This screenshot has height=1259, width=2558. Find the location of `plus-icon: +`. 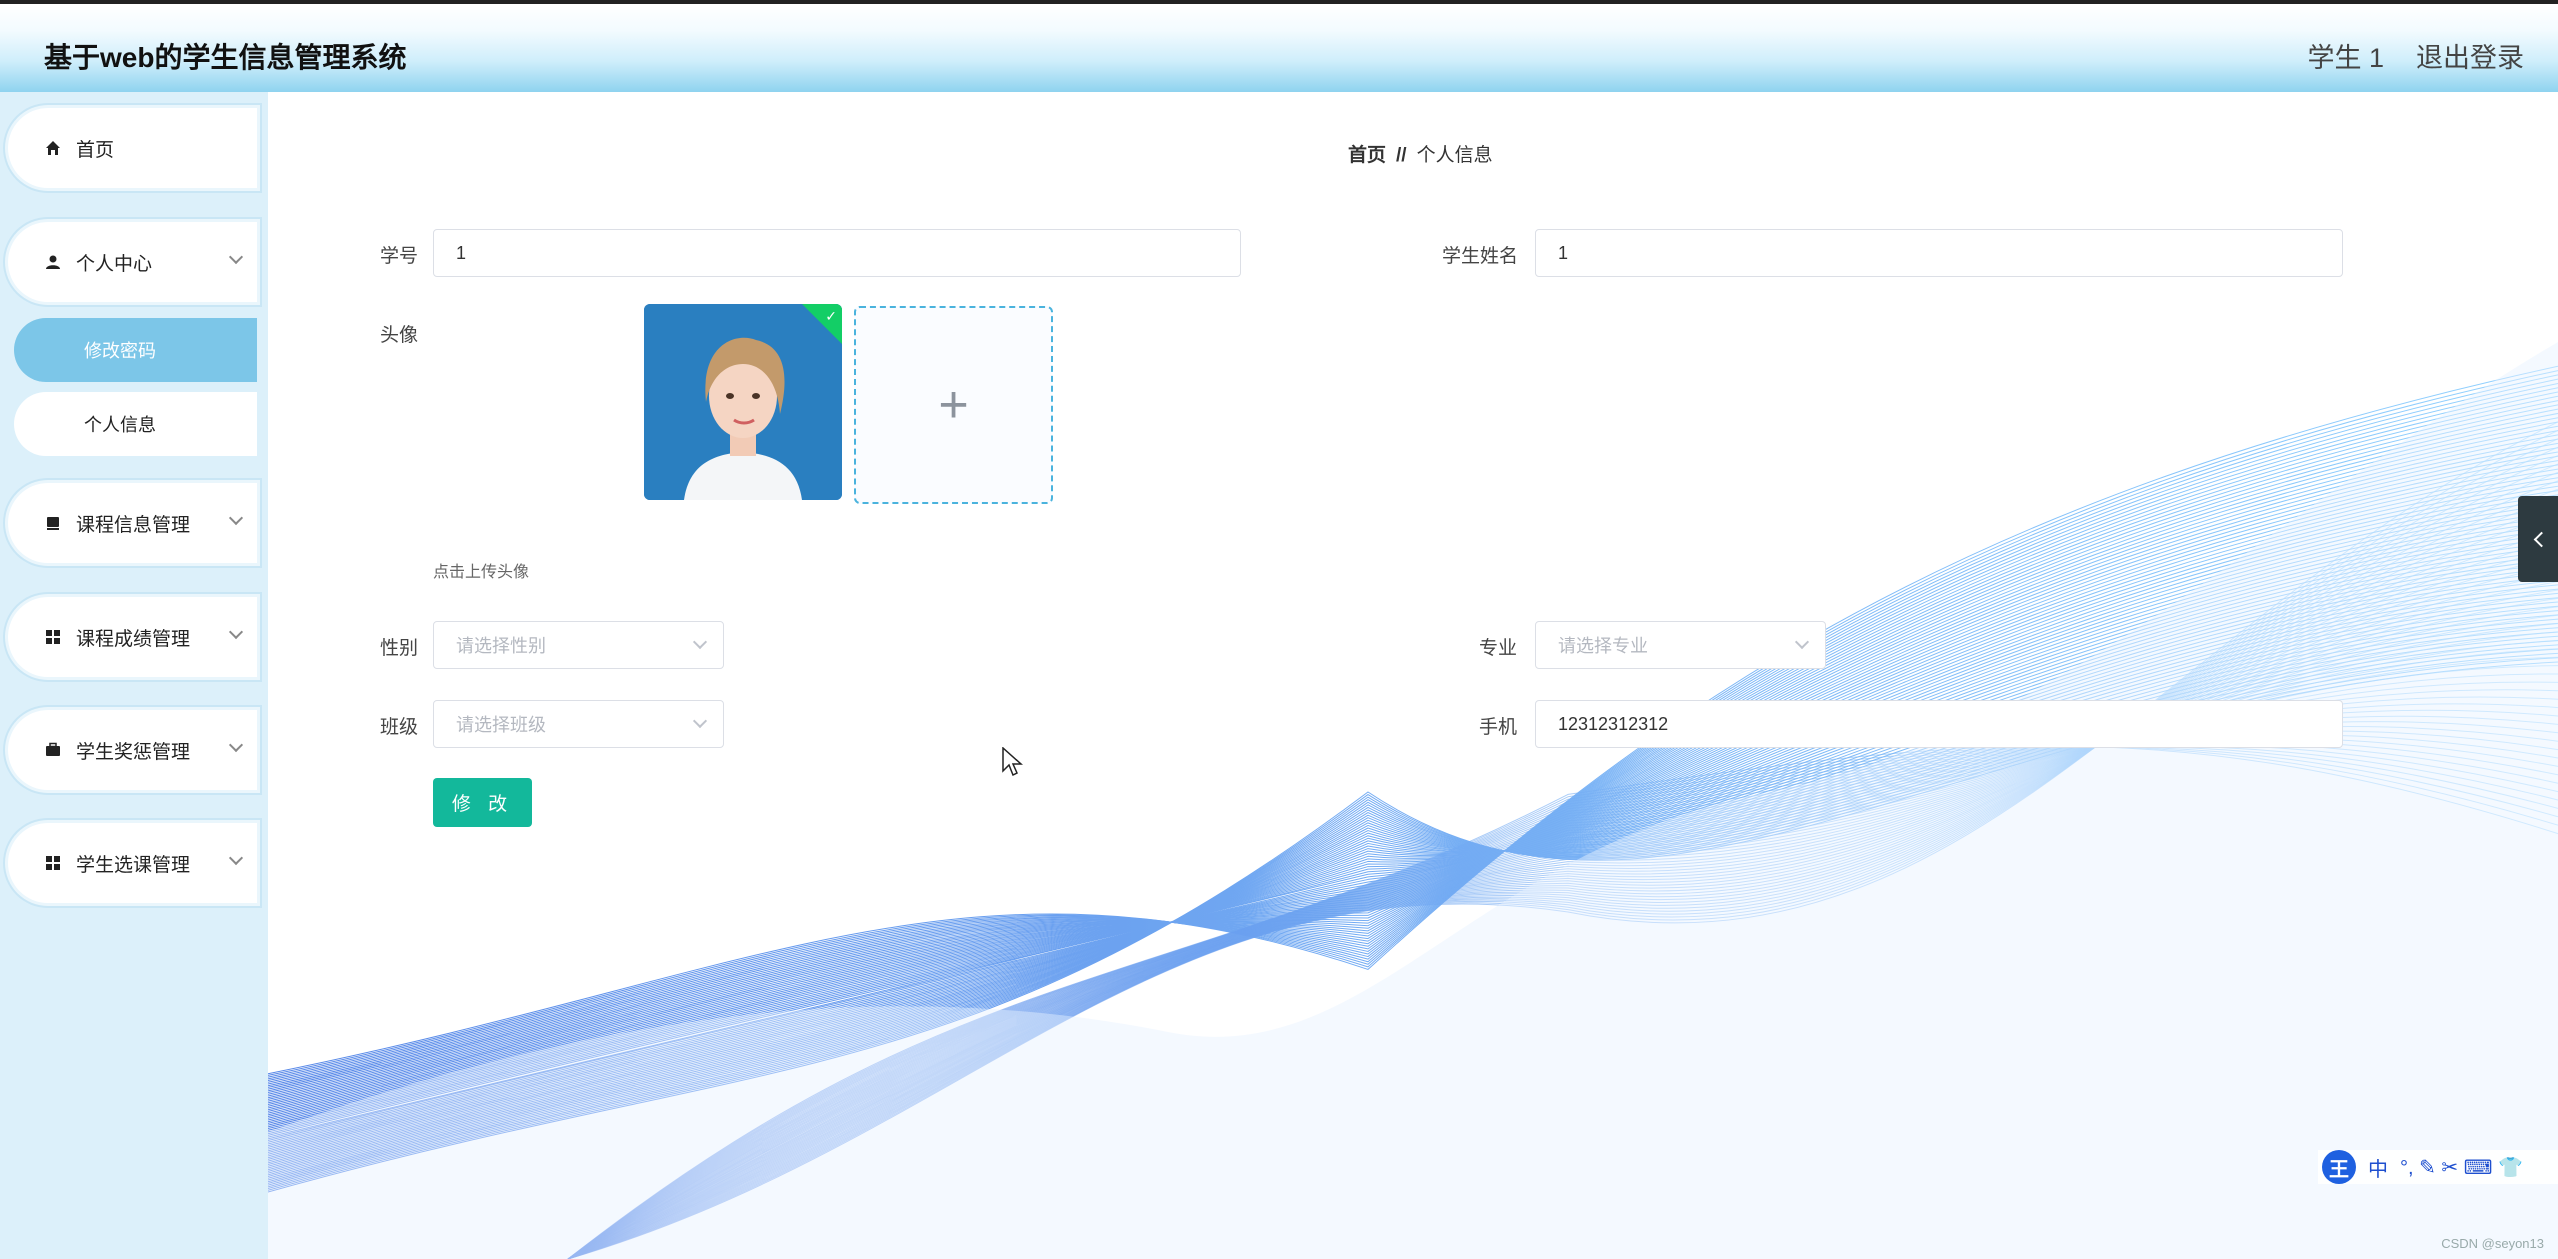

plus-icon: + is located at coordinates (953, 405).